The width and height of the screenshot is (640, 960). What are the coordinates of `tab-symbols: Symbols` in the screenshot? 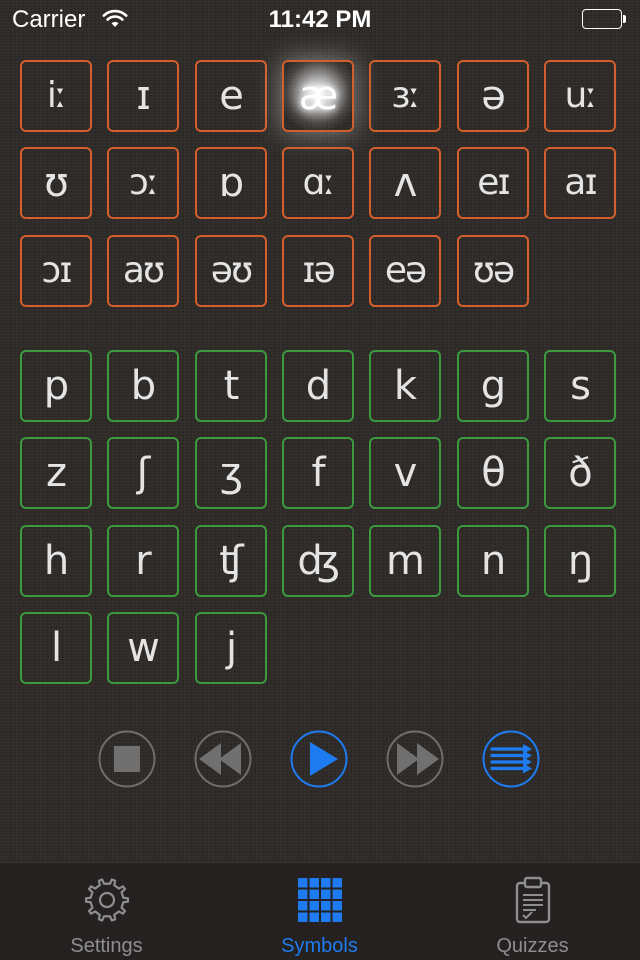 It's located at (319, 911).